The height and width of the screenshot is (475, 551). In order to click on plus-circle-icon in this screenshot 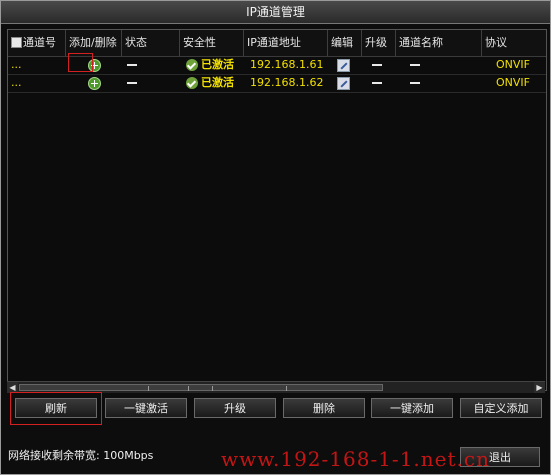, I will do `click(94, 83)`.